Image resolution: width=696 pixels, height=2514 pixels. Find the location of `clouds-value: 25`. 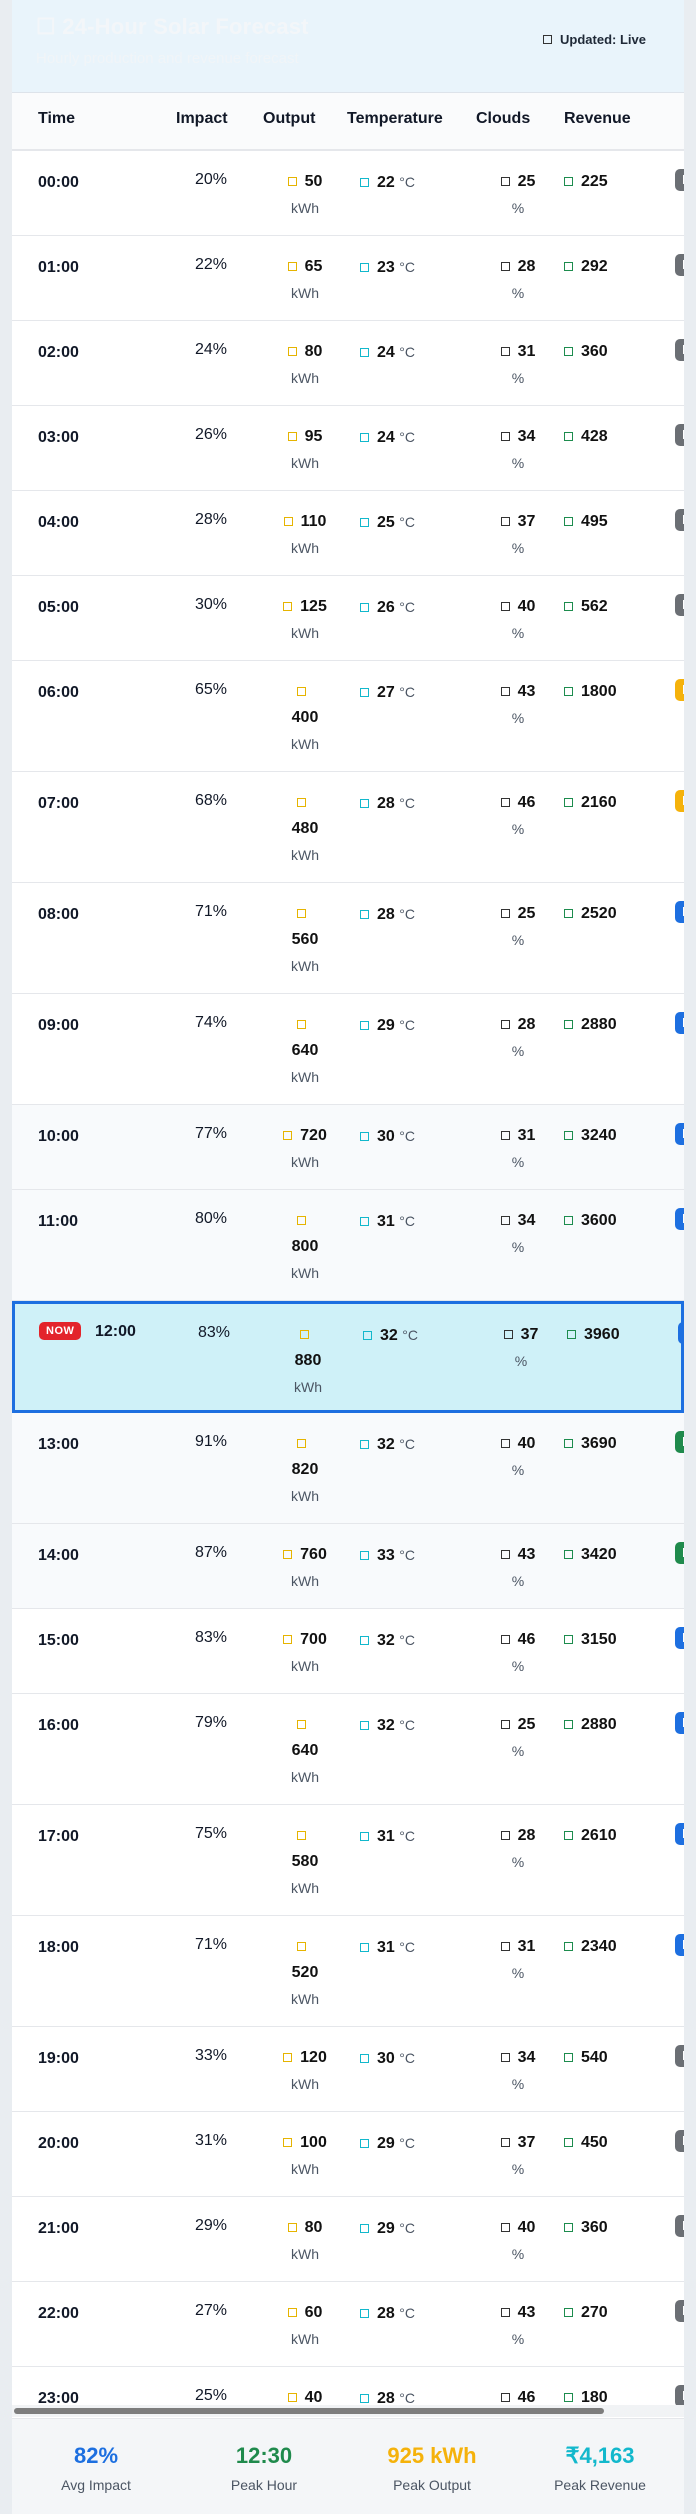

clouds-value: 25 is located at coordinates (526, 1725).